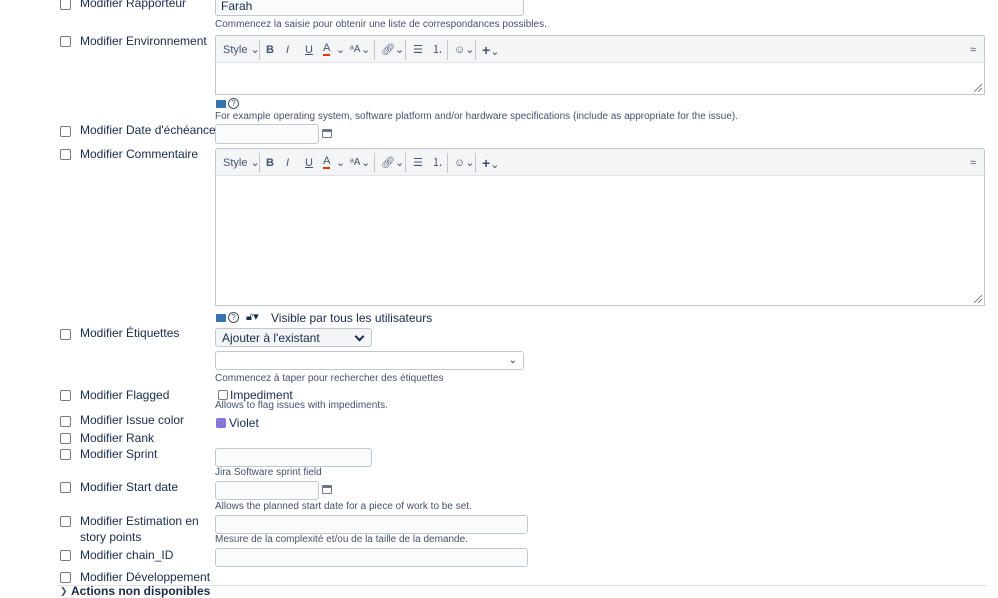 Image resolution: width=998 pixels, height=598 pixels. Describe the element at coordinates (293, 457) in the screenshot. I see `sprint-input` at that location.